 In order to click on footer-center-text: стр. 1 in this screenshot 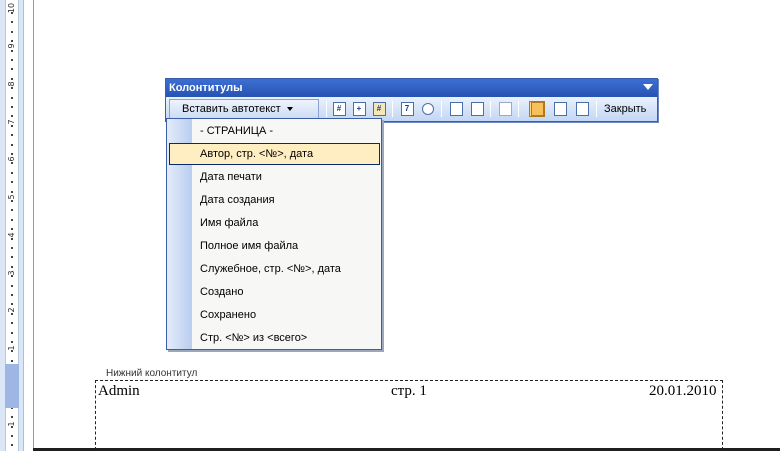, I will do `click(409, 391)`.